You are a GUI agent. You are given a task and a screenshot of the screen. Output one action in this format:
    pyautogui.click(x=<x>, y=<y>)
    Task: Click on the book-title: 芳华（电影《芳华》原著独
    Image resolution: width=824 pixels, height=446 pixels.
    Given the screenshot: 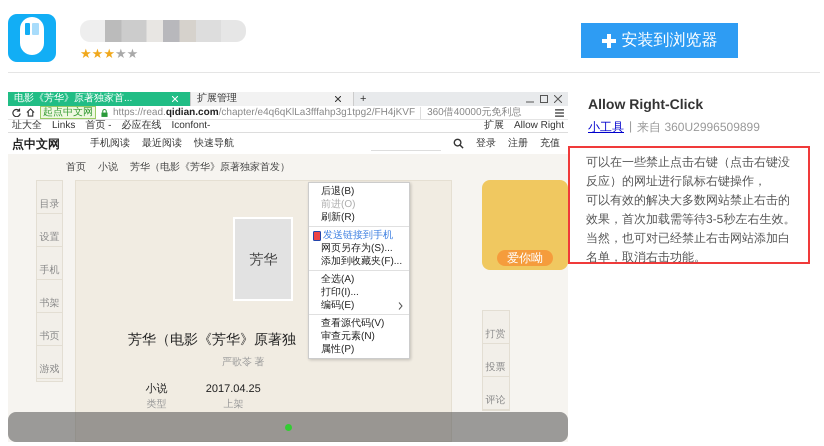 What is the action you would take?
    pyautogui.click(x=212, y=339)
    